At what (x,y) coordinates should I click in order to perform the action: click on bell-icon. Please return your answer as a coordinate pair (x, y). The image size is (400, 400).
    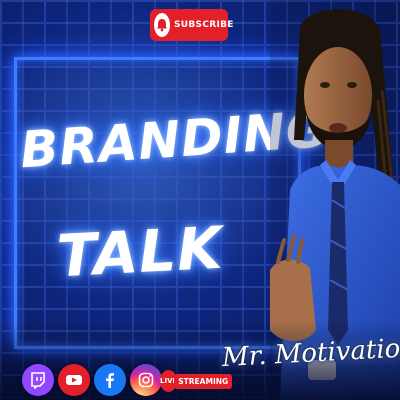
    Looking at the image, I should click on (162, 25).